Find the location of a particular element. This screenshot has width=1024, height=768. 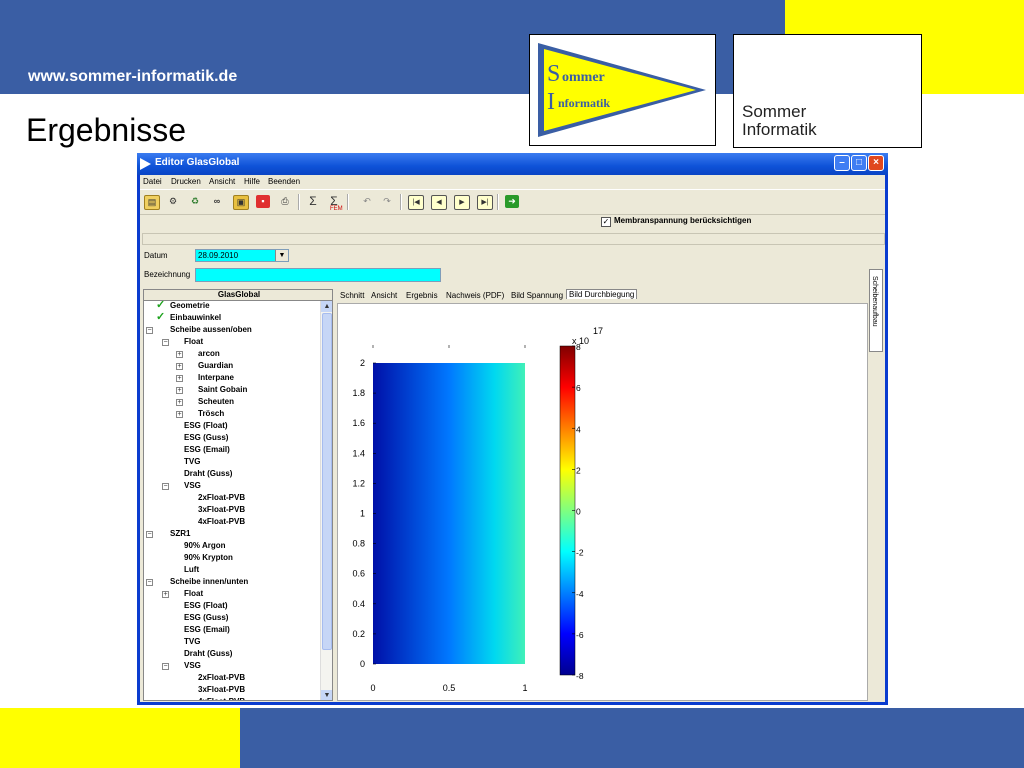

tab-bild-durchbiegung: Bild Durchbiegung is located at coordinates (602, 294).